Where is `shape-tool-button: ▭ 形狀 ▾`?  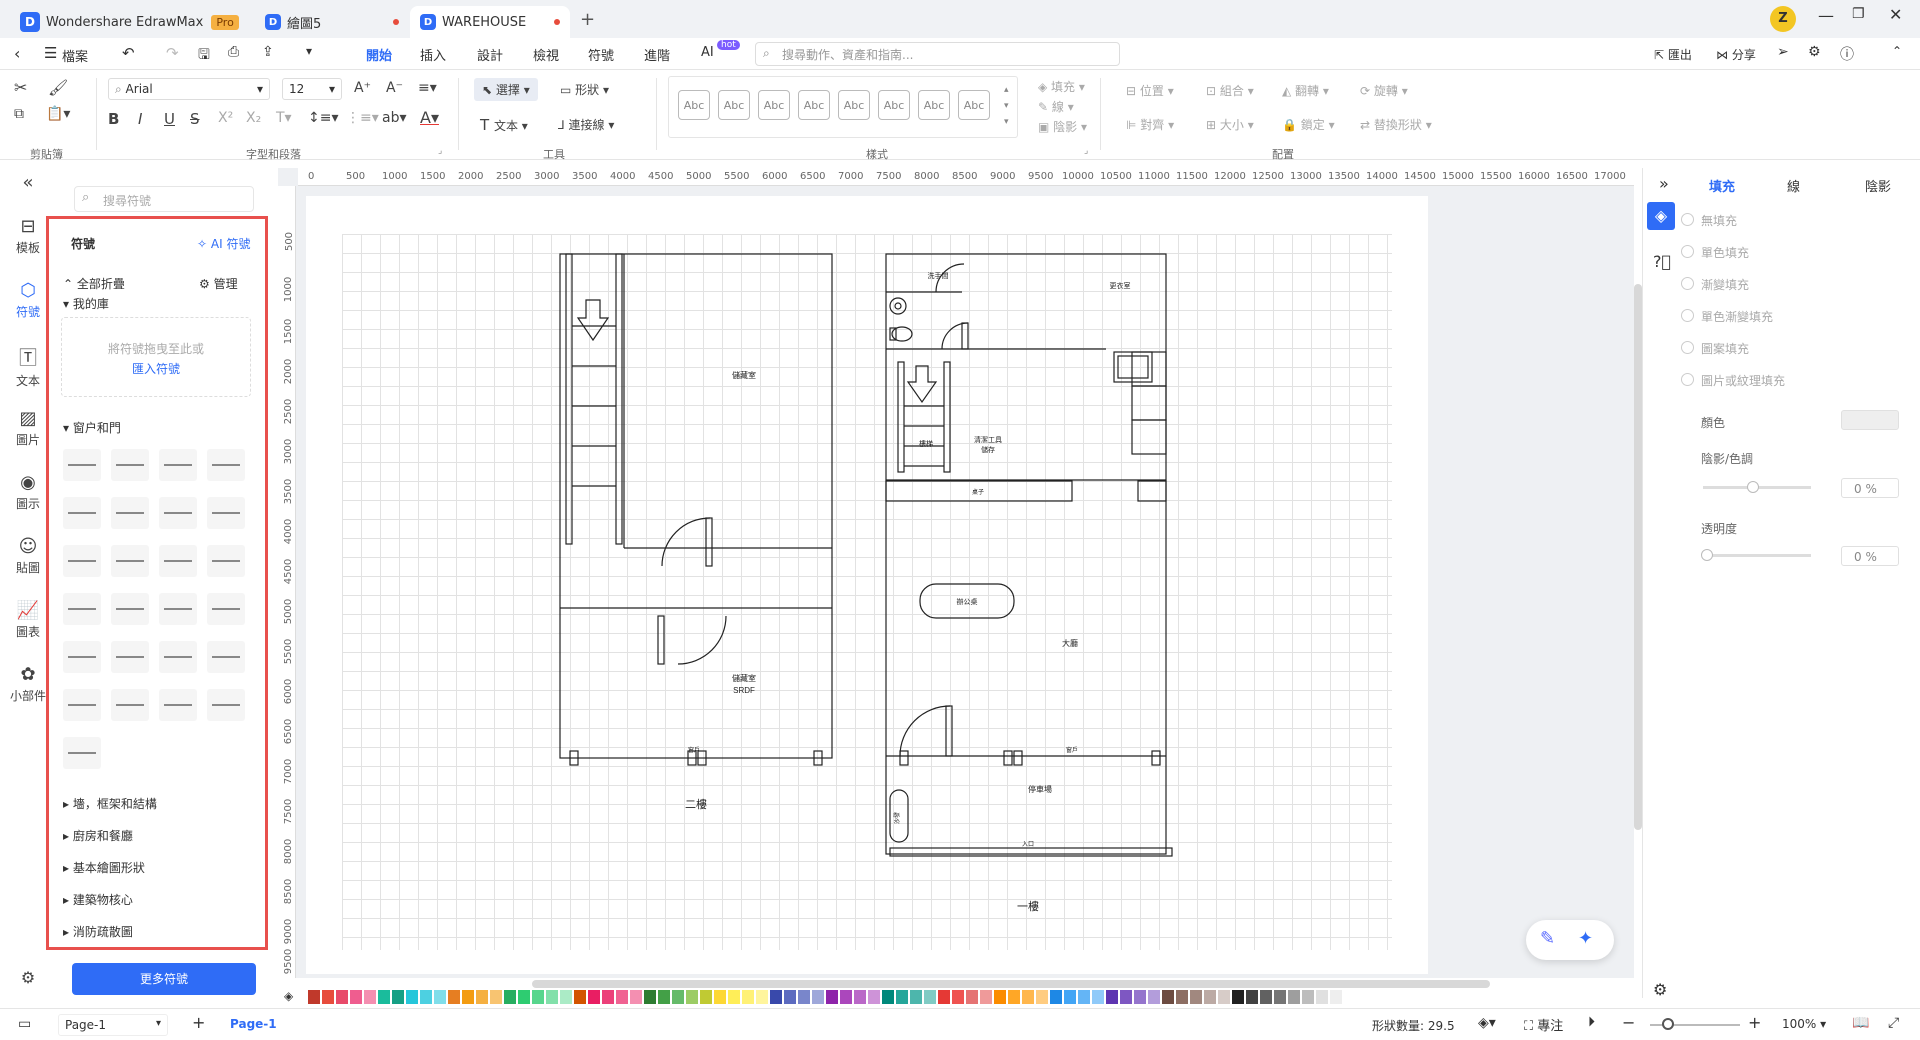
shape-tool-button: ▭ 形狀 ▾ is located at coordinates (584, 89).